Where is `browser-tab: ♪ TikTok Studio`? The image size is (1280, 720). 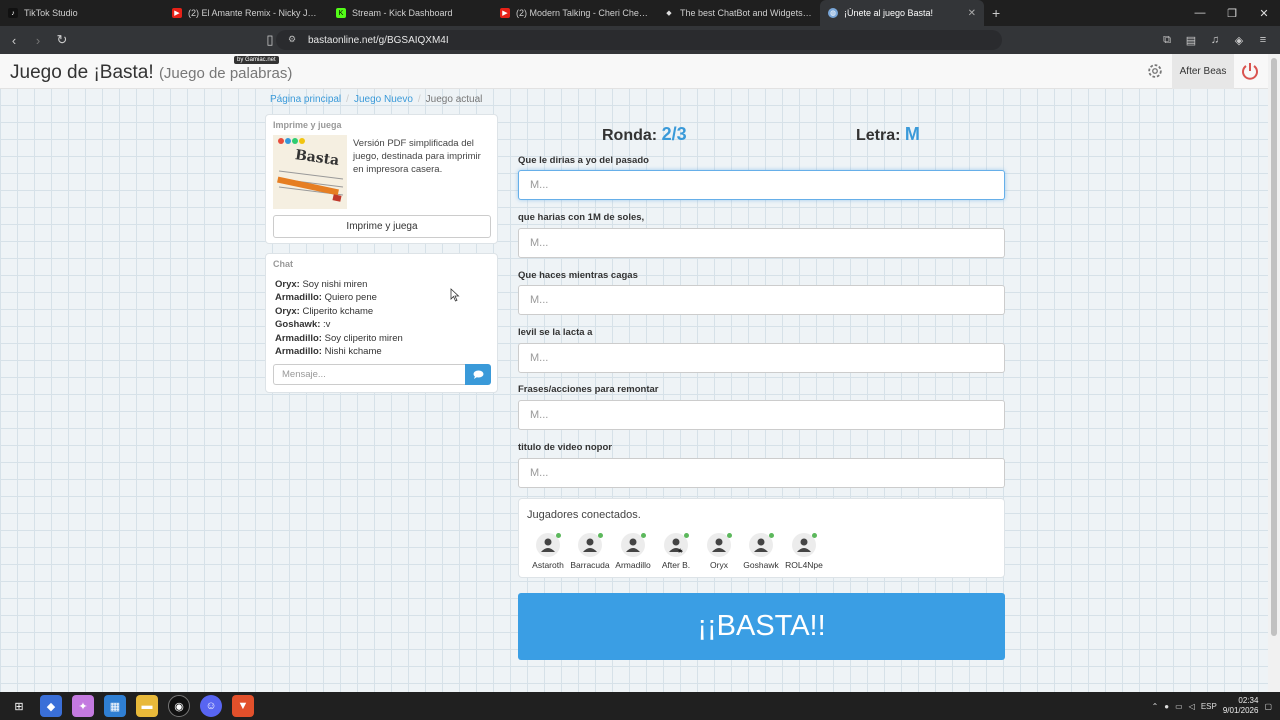
browser-tab: ♪ TikTok Studio is located at coordinates (82, 13).